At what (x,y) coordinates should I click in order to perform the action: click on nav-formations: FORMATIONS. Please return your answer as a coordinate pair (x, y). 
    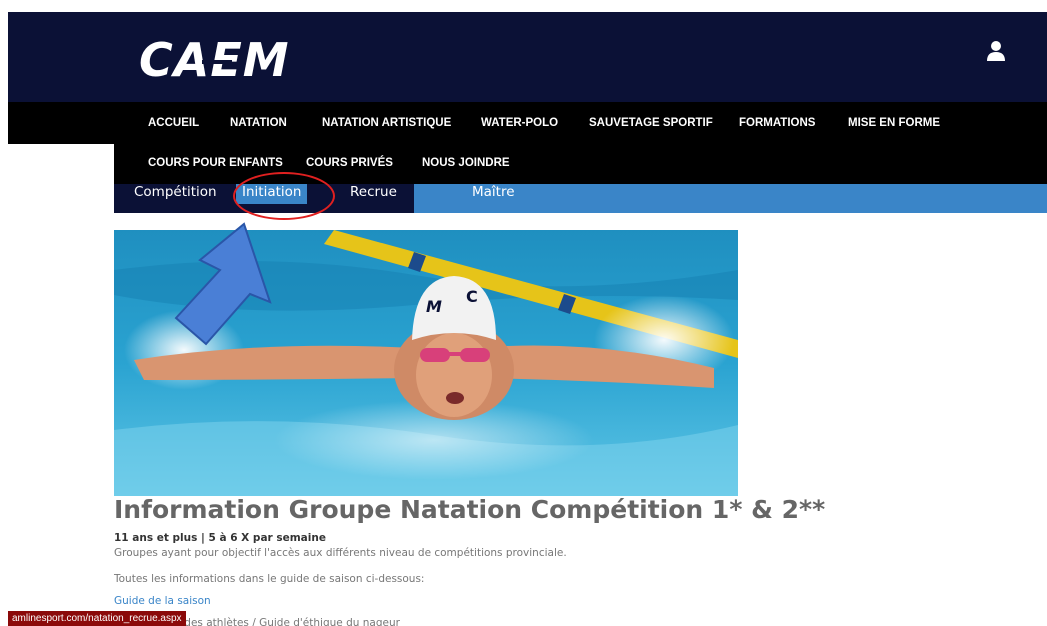
    Looking at the image, I should click on (777, 123).